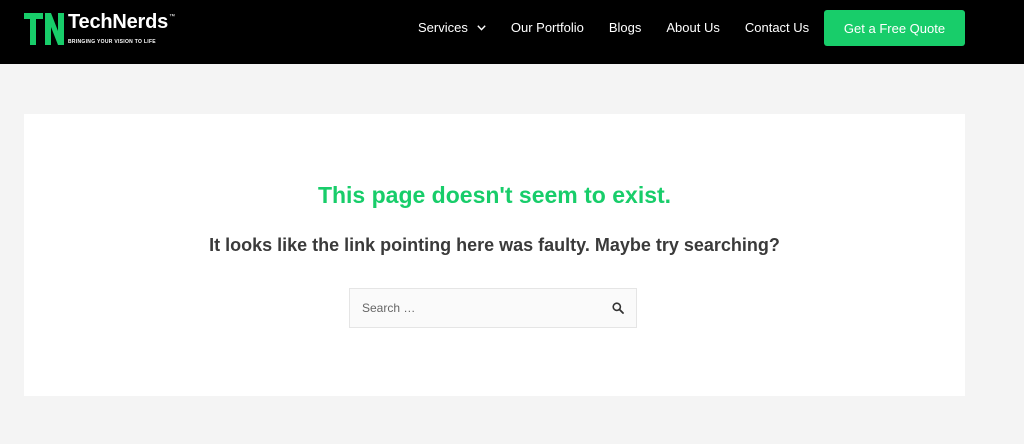 The height and width of the screenshot is (444, 1024). I want to click on logo-name: TechNerds™, so click(121, 22).